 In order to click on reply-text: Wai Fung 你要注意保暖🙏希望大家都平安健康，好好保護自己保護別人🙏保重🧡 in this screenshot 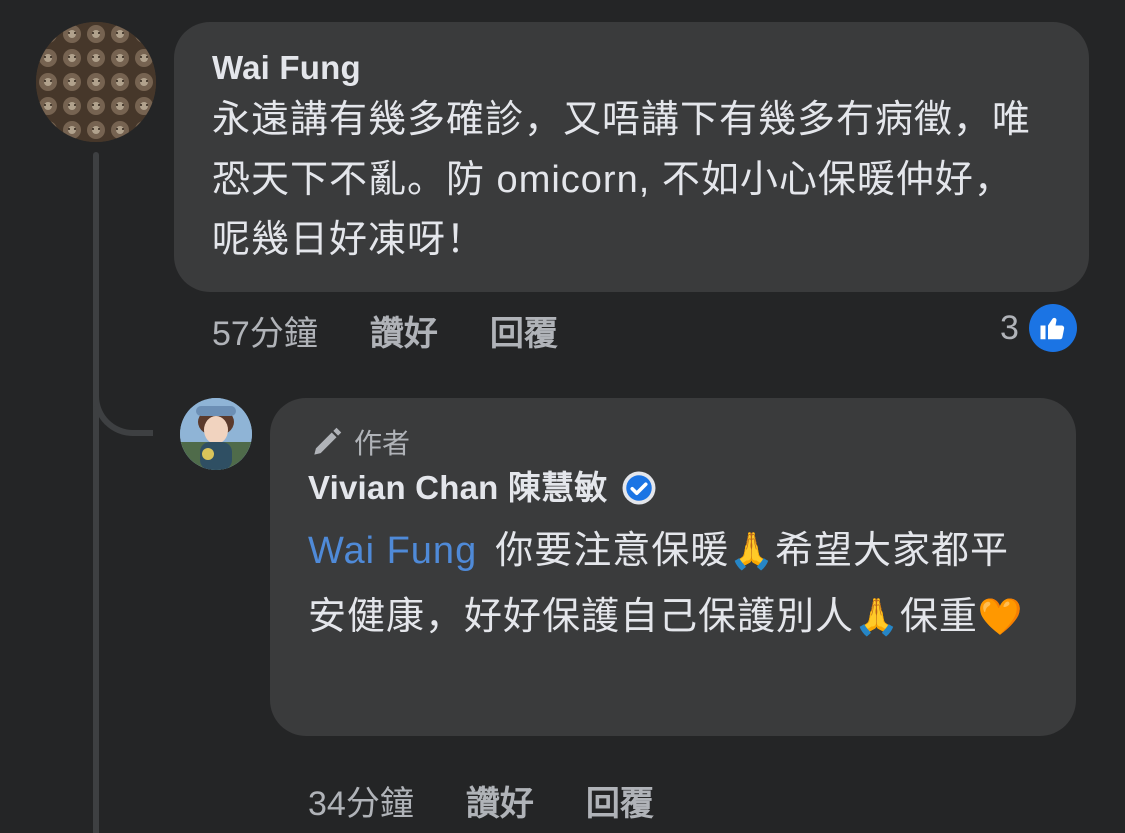, I will do `click(673, 584)`.